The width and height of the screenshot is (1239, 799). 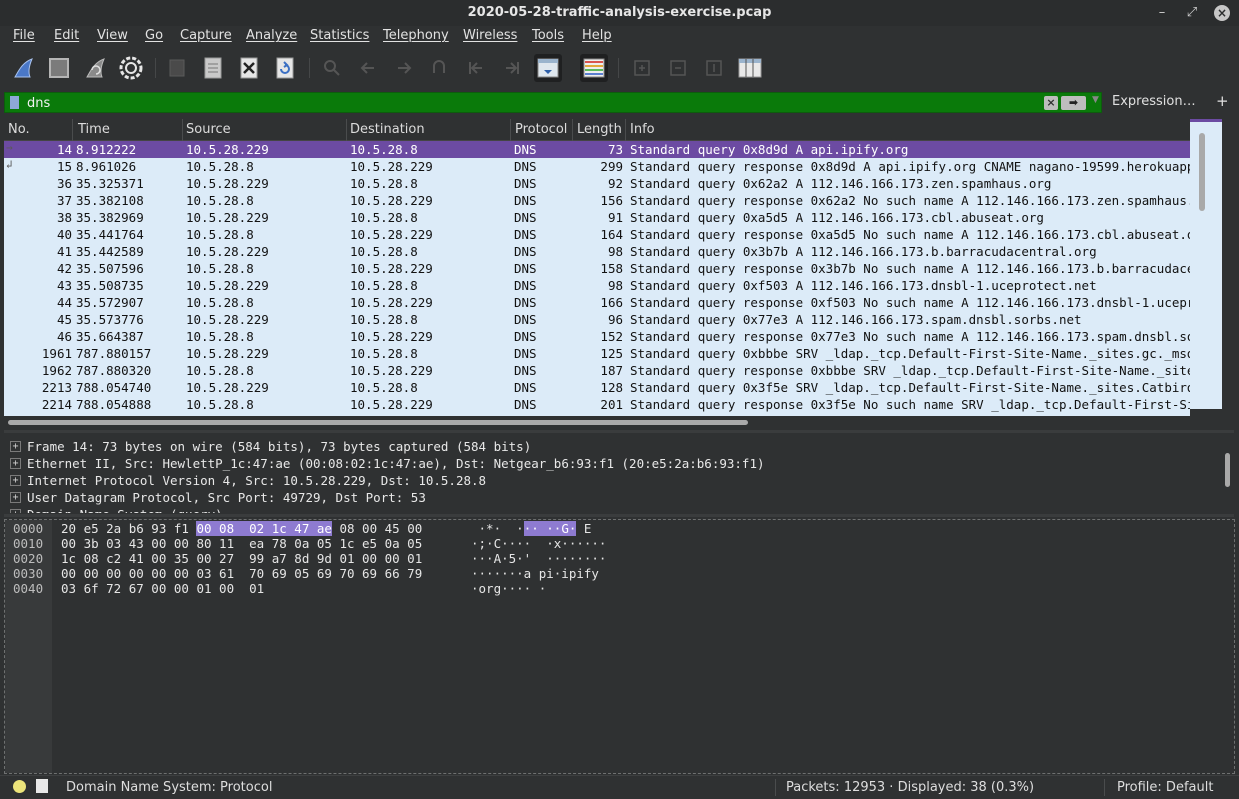 I want to click on details-tree-row: + Domain Name System (query), so click(x=612, y=509).